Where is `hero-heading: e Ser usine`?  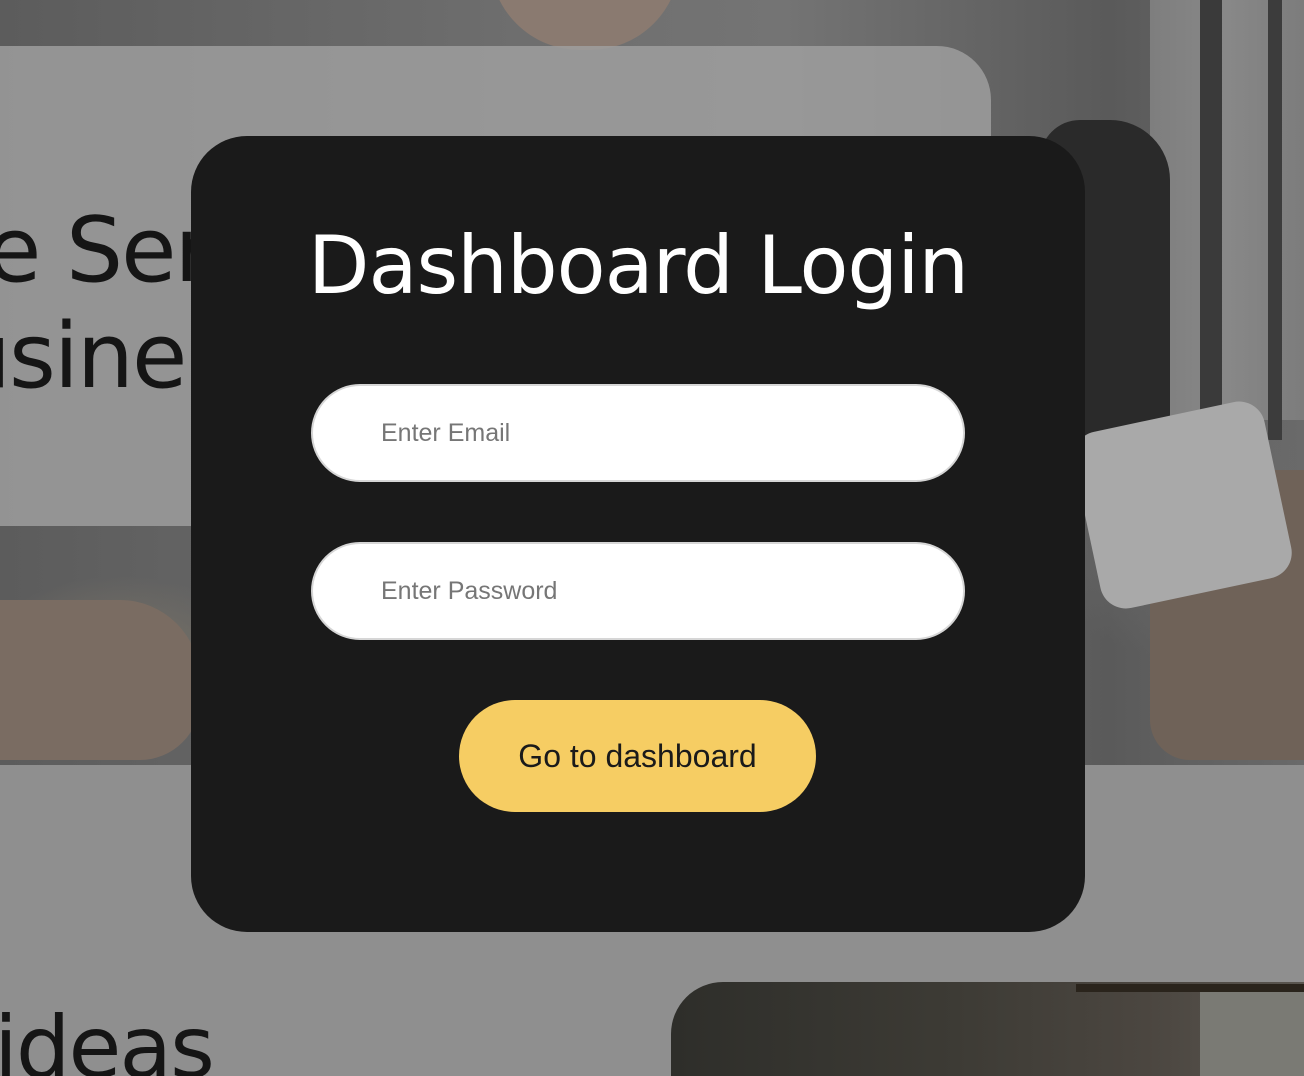 hero-heading: e Ser usine is located at coordinates (105, 304).